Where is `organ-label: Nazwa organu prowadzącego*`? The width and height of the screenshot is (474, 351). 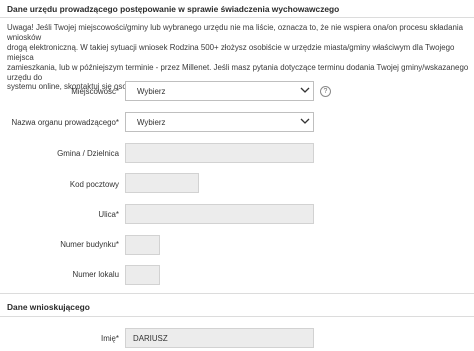
organ-label: Nazwa organu prowadzącego* is located at coordinates (61, 122).